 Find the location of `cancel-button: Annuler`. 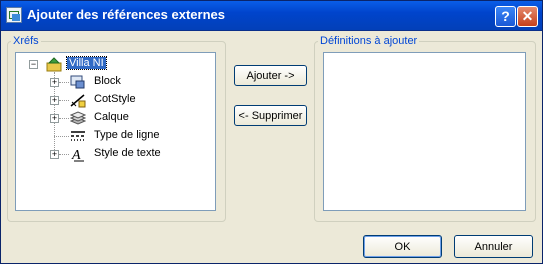

cancel-button: Annuler is located at coordinates (493, 246).